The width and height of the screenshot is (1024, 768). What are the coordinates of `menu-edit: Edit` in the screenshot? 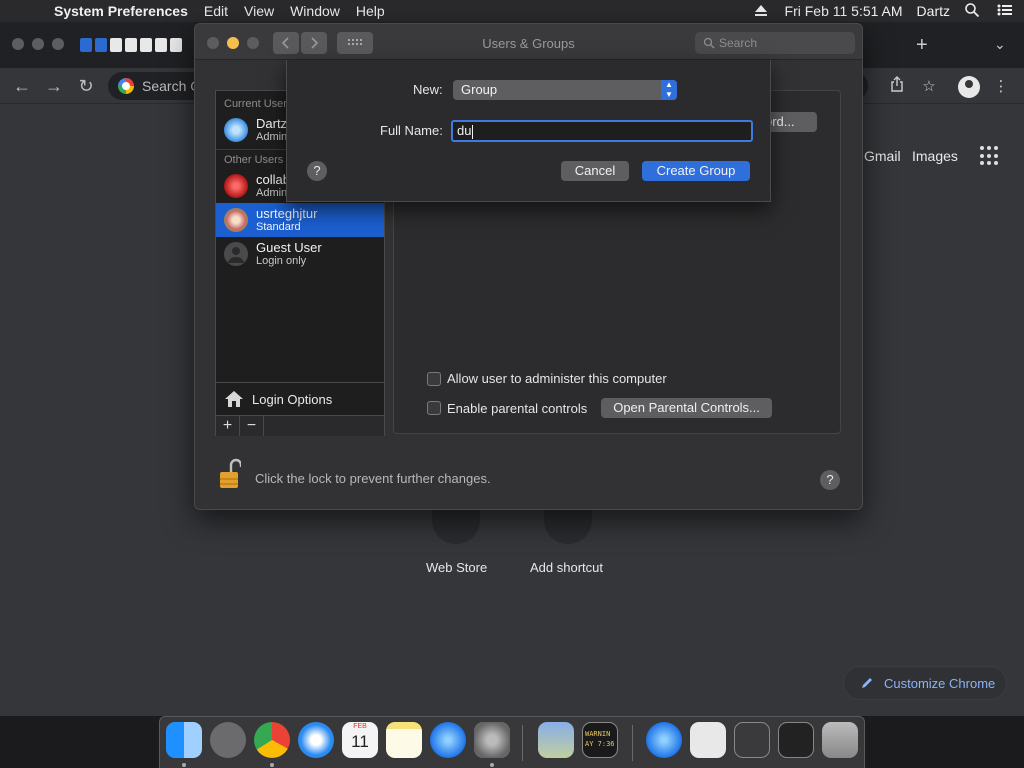 It's located at (216, 11).